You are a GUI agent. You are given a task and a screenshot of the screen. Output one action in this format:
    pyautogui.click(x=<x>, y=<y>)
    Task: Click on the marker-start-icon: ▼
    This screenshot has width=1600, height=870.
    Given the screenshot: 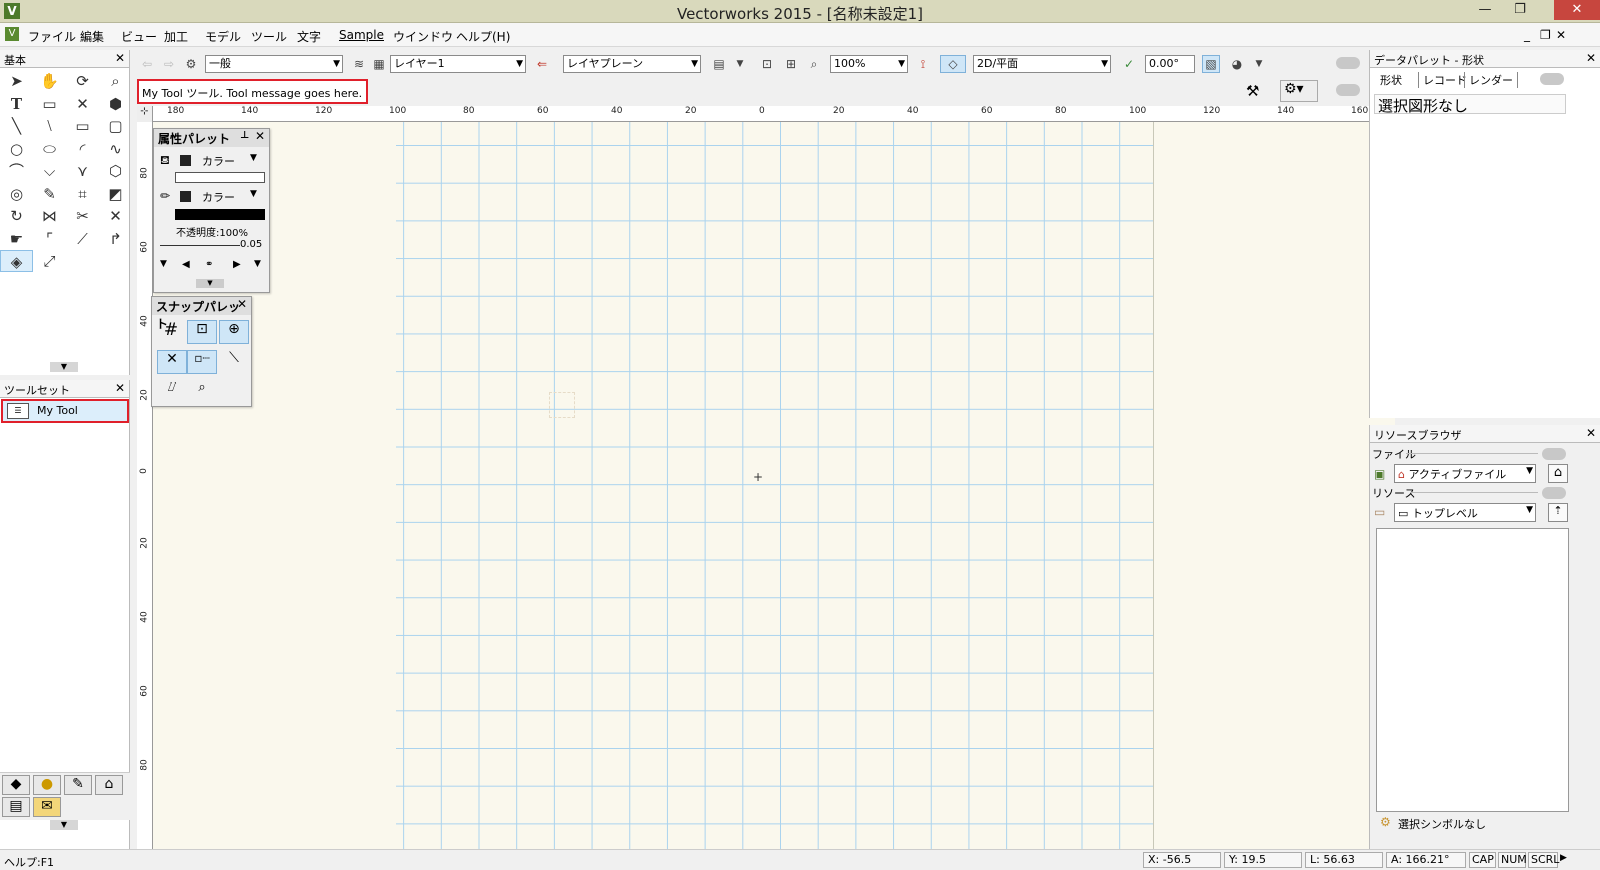 What is the action you would take?
    pyautogui.click(x=163, y=264)
    